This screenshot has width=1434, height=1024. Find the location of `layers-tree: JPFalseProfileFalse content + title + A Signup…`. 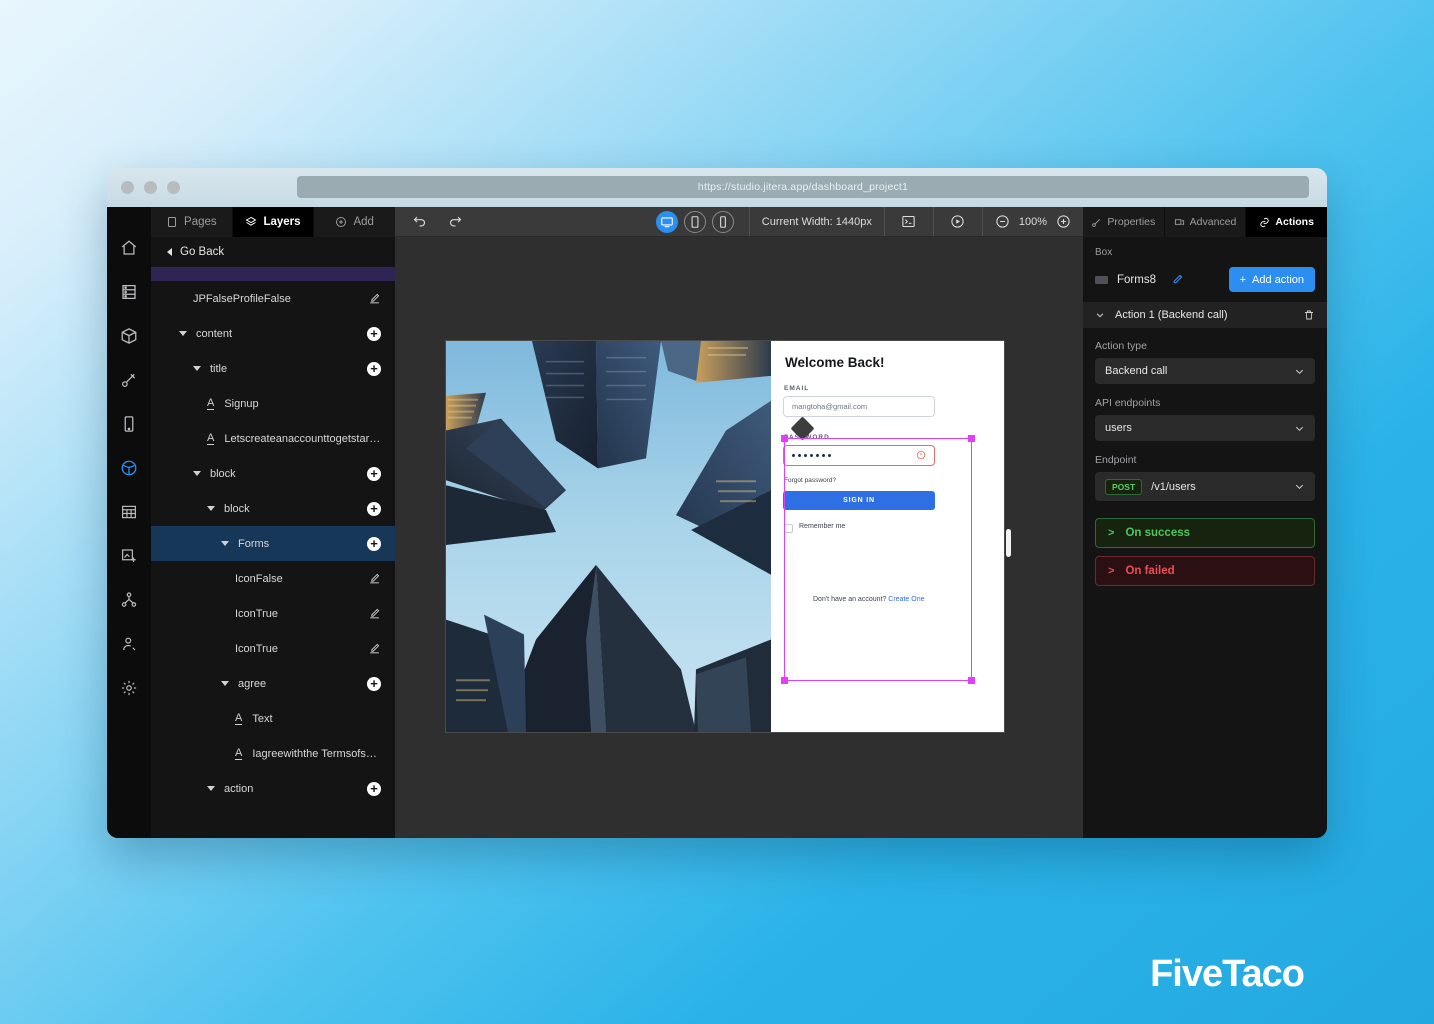

layers-tree: JPFalseProfileFalse content + title + A Signup… is located at coordinates (273, 552).